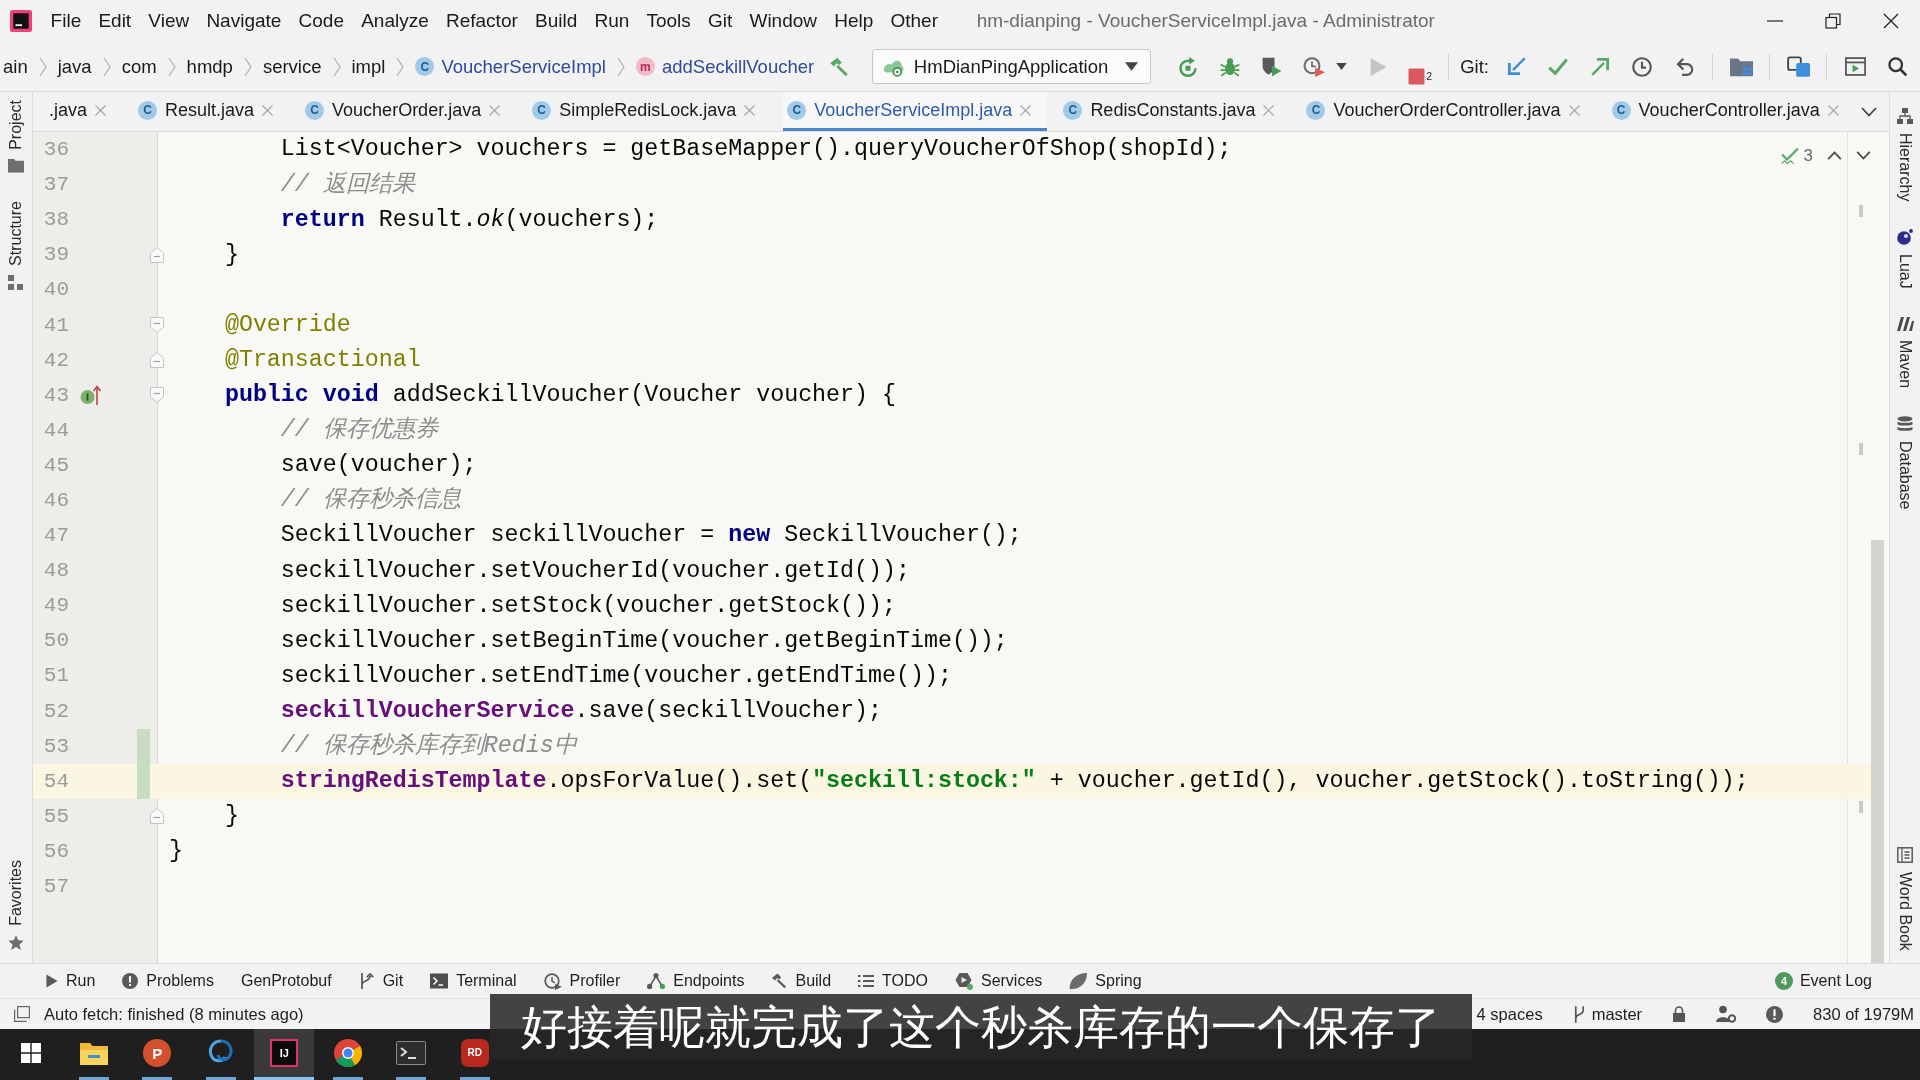 The image size is (1920, 1080). What do you see at coordinates (650, 111) in the screenshot?
I see `editor-tab: C SimpleRedisLock.java` at bounding box center [650, 111].